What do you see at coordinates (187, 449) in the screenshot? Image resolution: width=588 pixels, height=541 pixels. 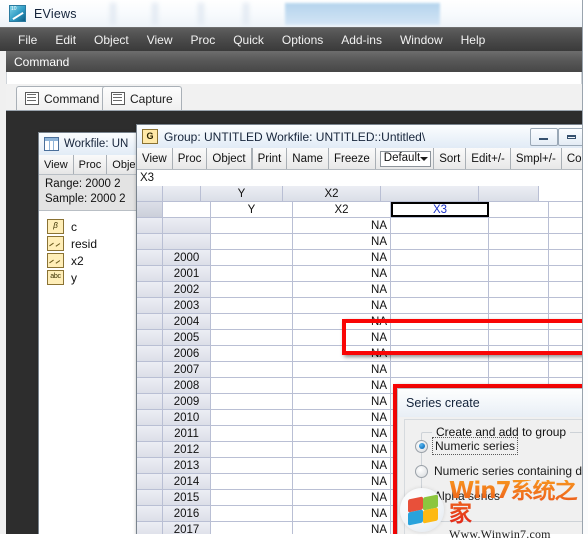 I see `row-header-year: 2012` at bounding box center [187, 449].